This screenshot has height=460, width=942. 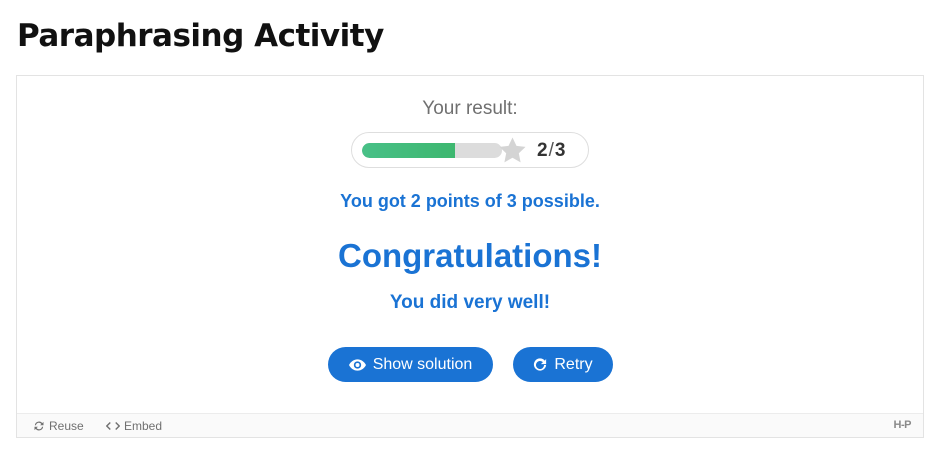 I want to click on score-bar: 2/3, so click(x=470, y=150).